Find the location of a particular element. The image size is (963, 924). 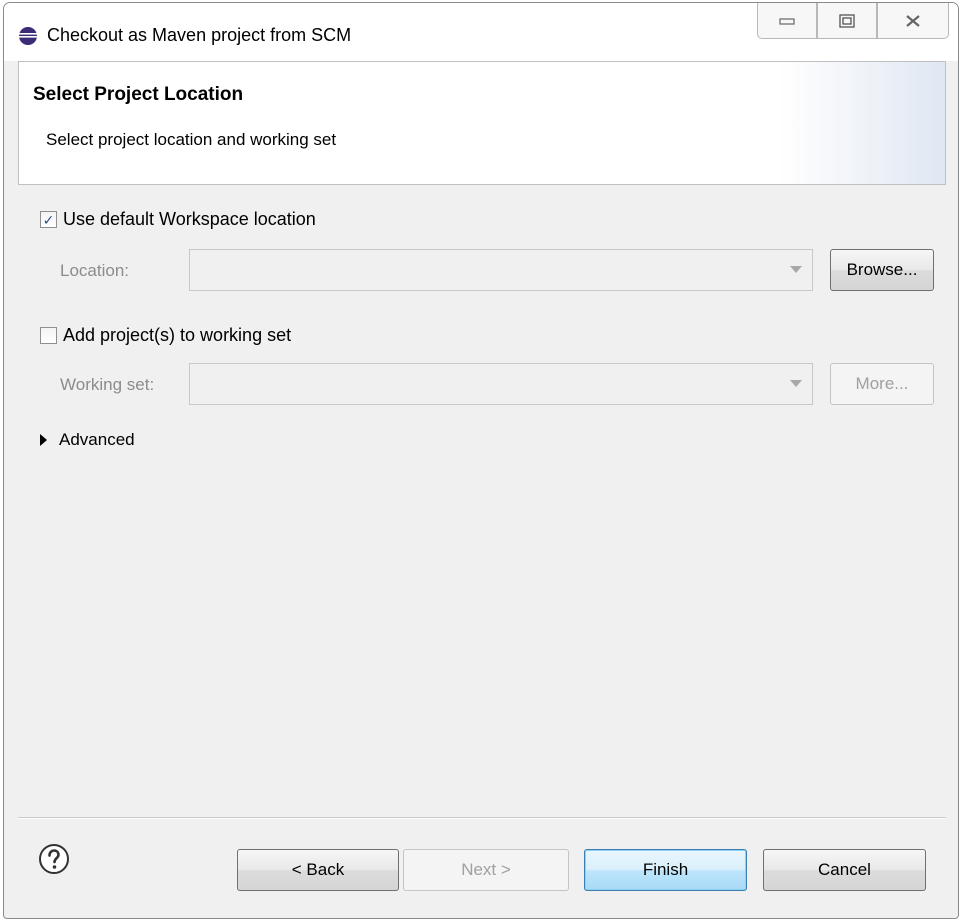

window-title: Checkout as Maven project from SCM is located at coordinates (199, 35).